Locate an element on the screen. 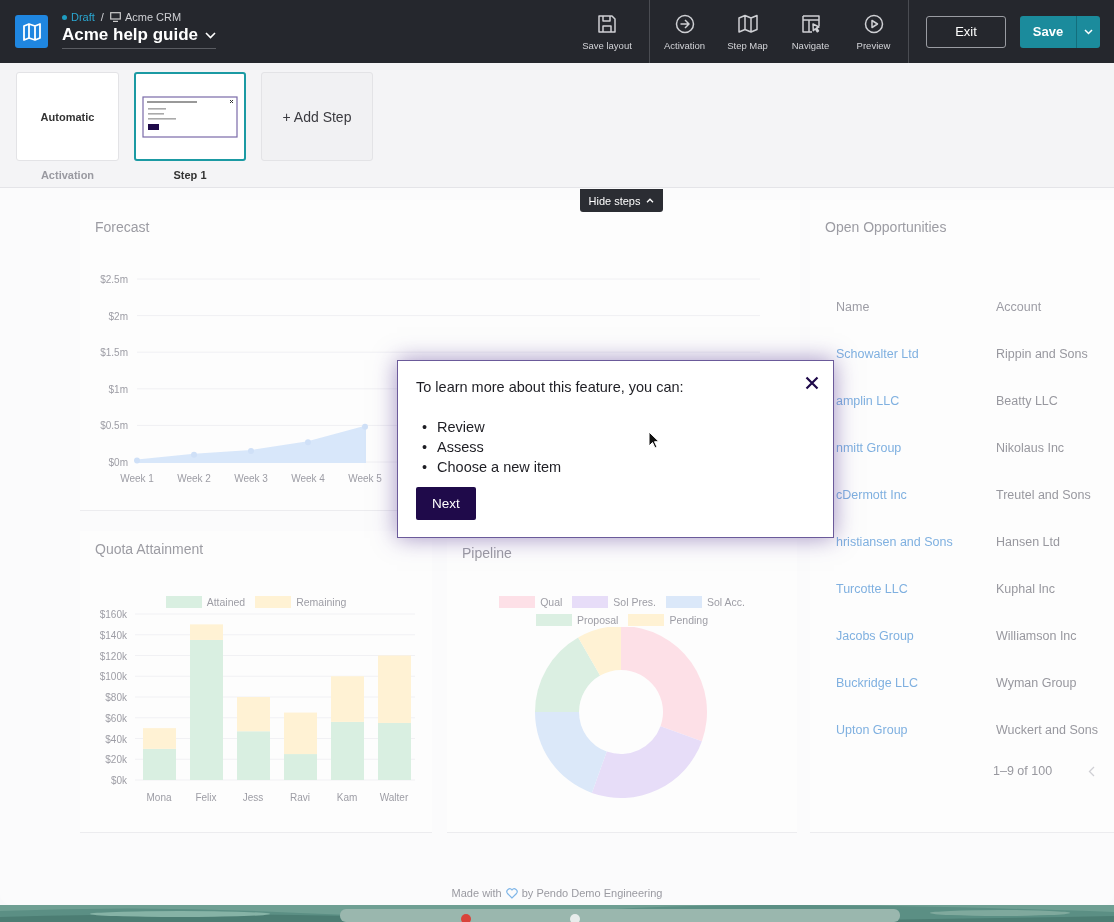  axis-tick-label: $2.5m is located at coordinates (114, 279).